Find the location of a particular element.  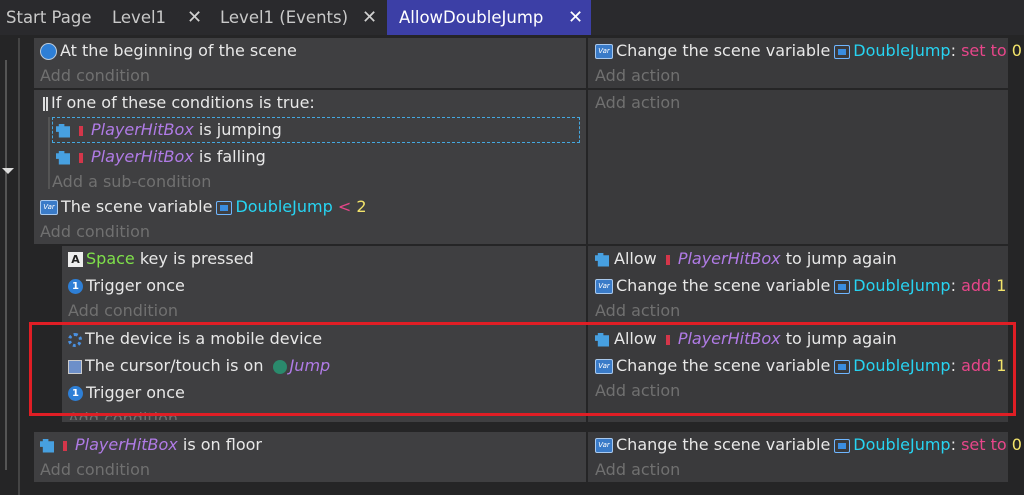

collapse-arrow-icon is located at coordinates (8, 171).